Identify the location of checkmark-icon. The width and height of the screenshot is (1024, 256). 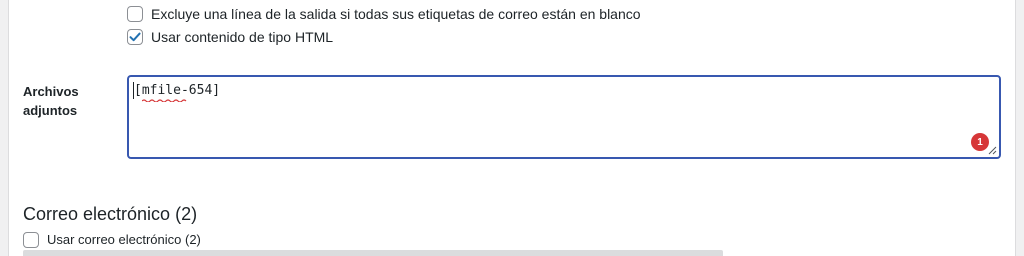
(135, 37).